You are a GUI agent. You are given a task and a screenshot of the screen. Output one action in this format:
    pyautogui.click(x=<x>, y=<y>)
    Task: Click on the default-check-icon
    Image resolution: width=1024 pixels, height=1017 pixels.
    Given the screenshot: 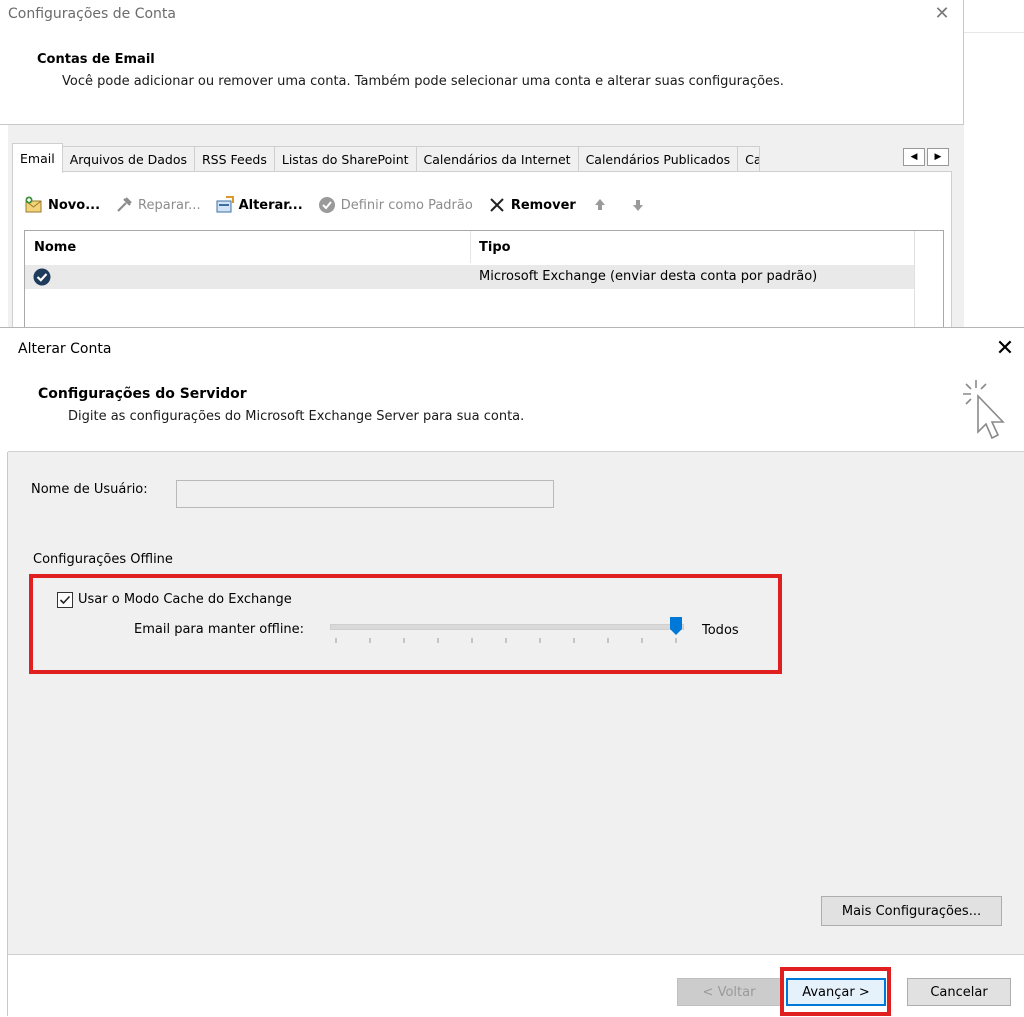 What is the action you would take?
    pyautogui.click(x=326, y=205)
    